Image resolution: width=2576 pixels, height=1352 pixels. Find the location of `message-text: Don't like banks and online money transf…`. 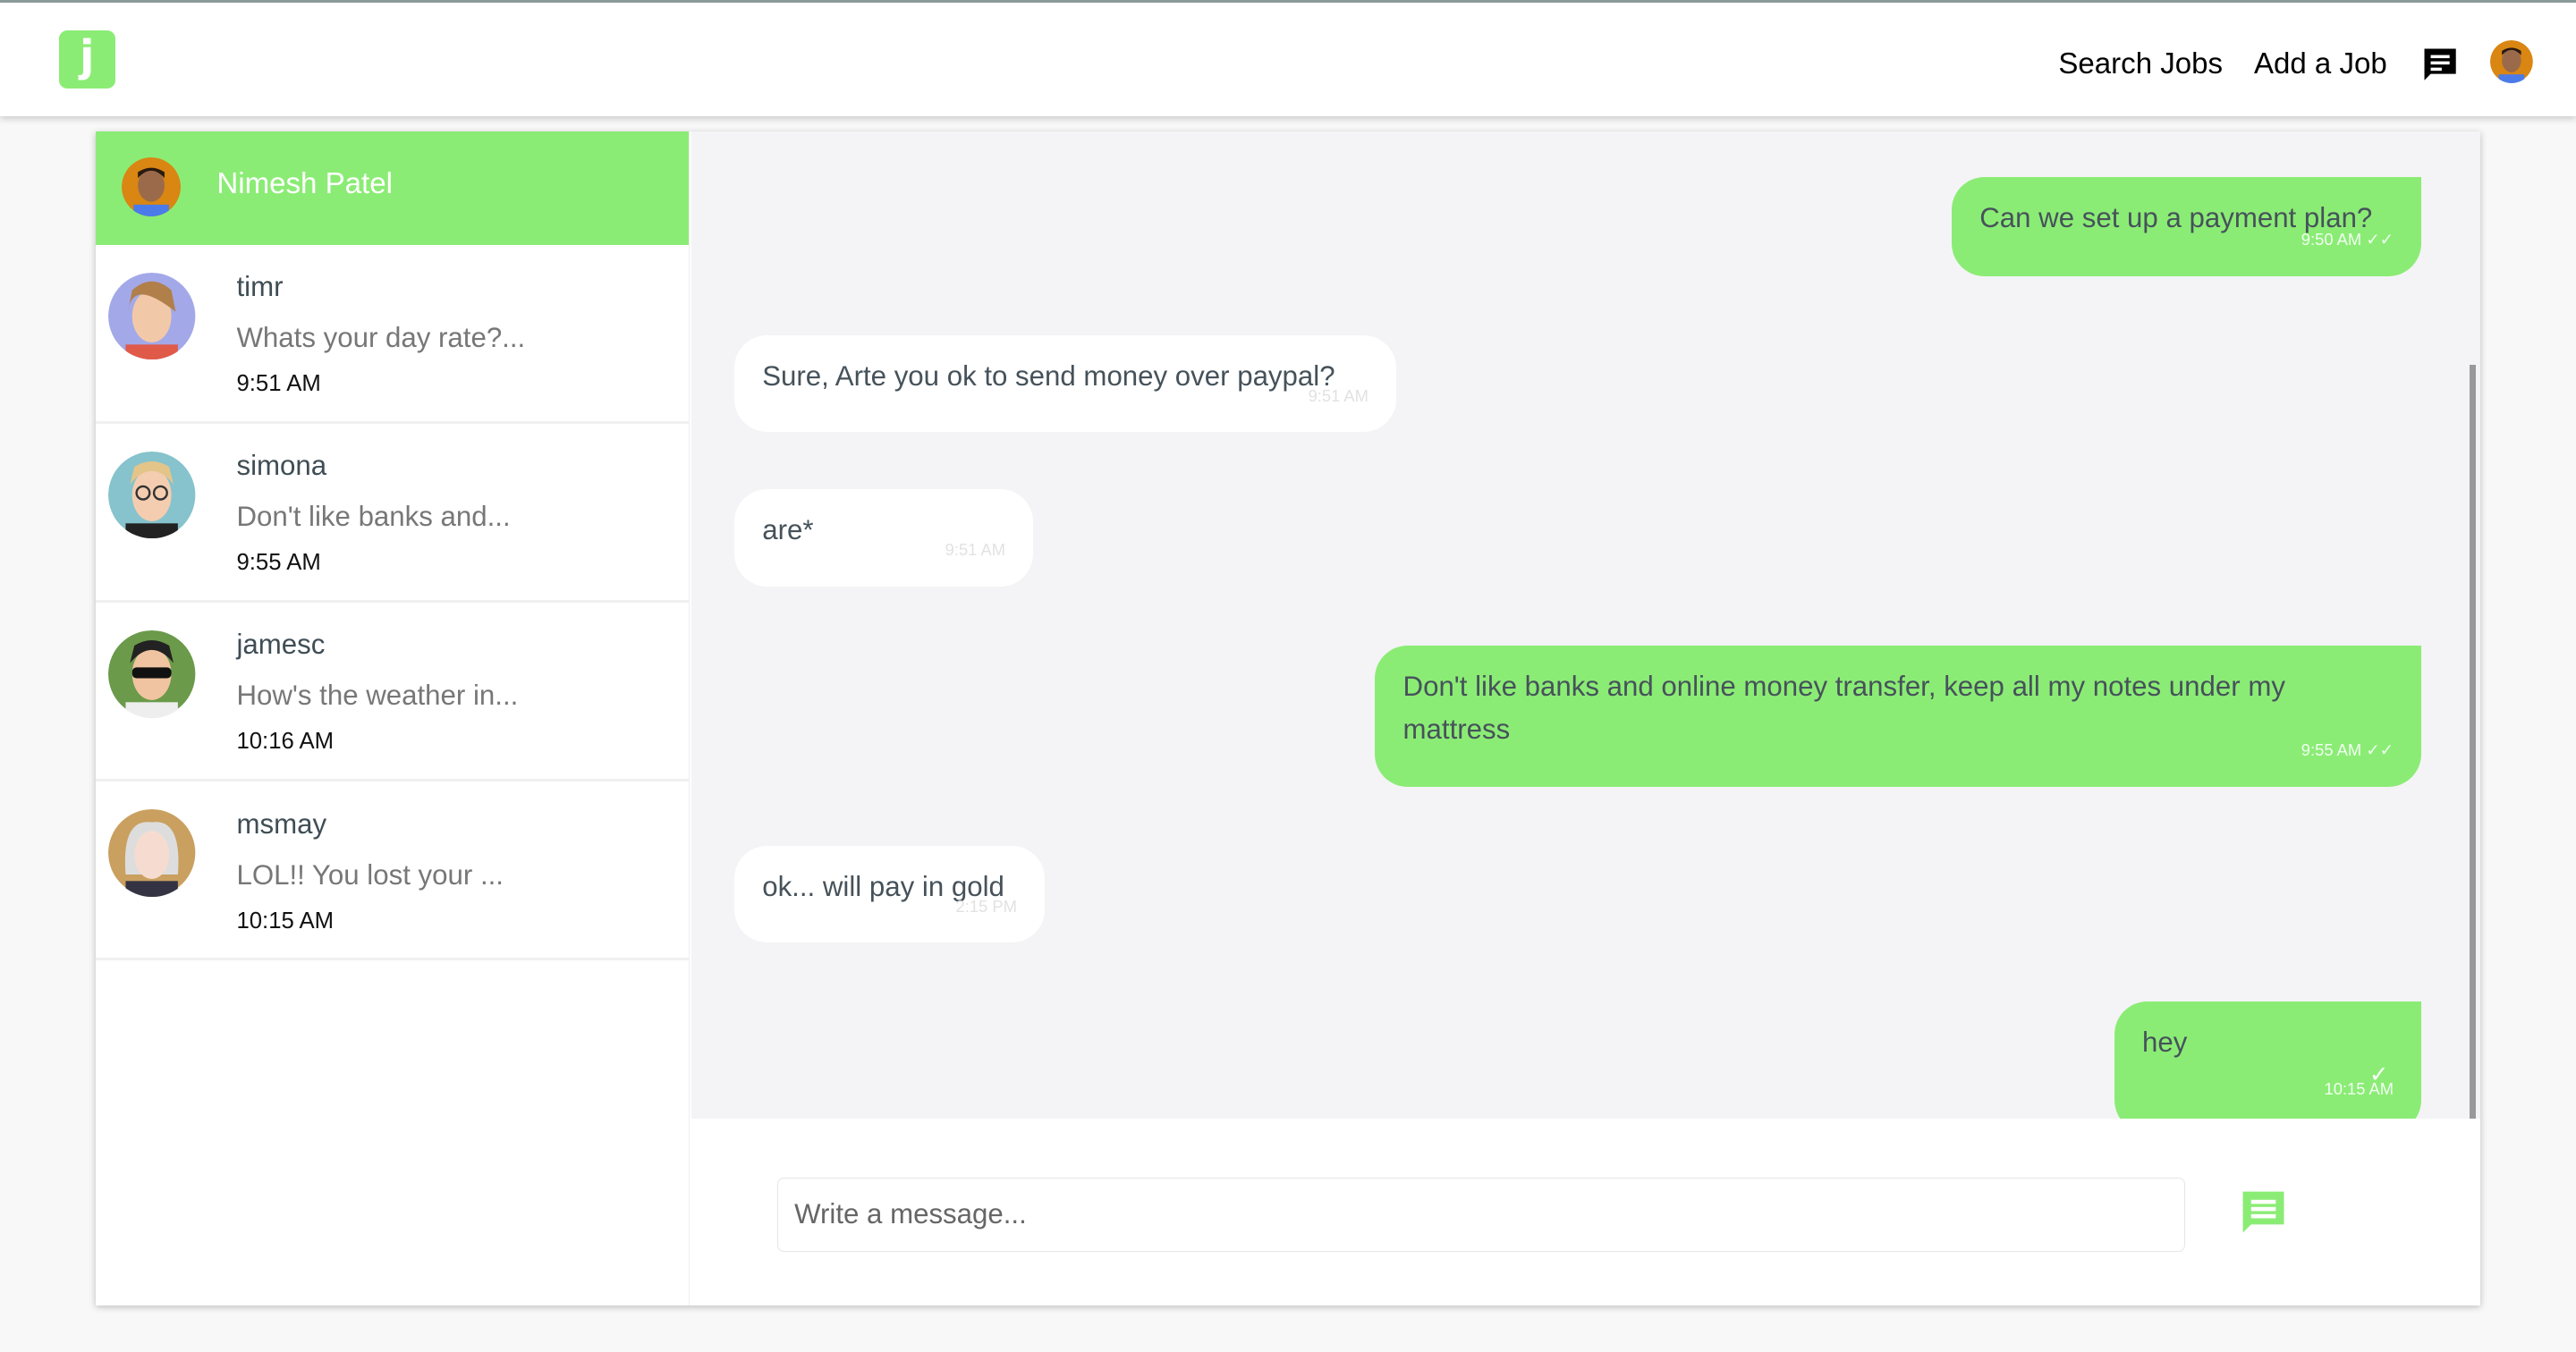

message-text: Don't like banks and online money transf… is located at coordinates (1843, 707).